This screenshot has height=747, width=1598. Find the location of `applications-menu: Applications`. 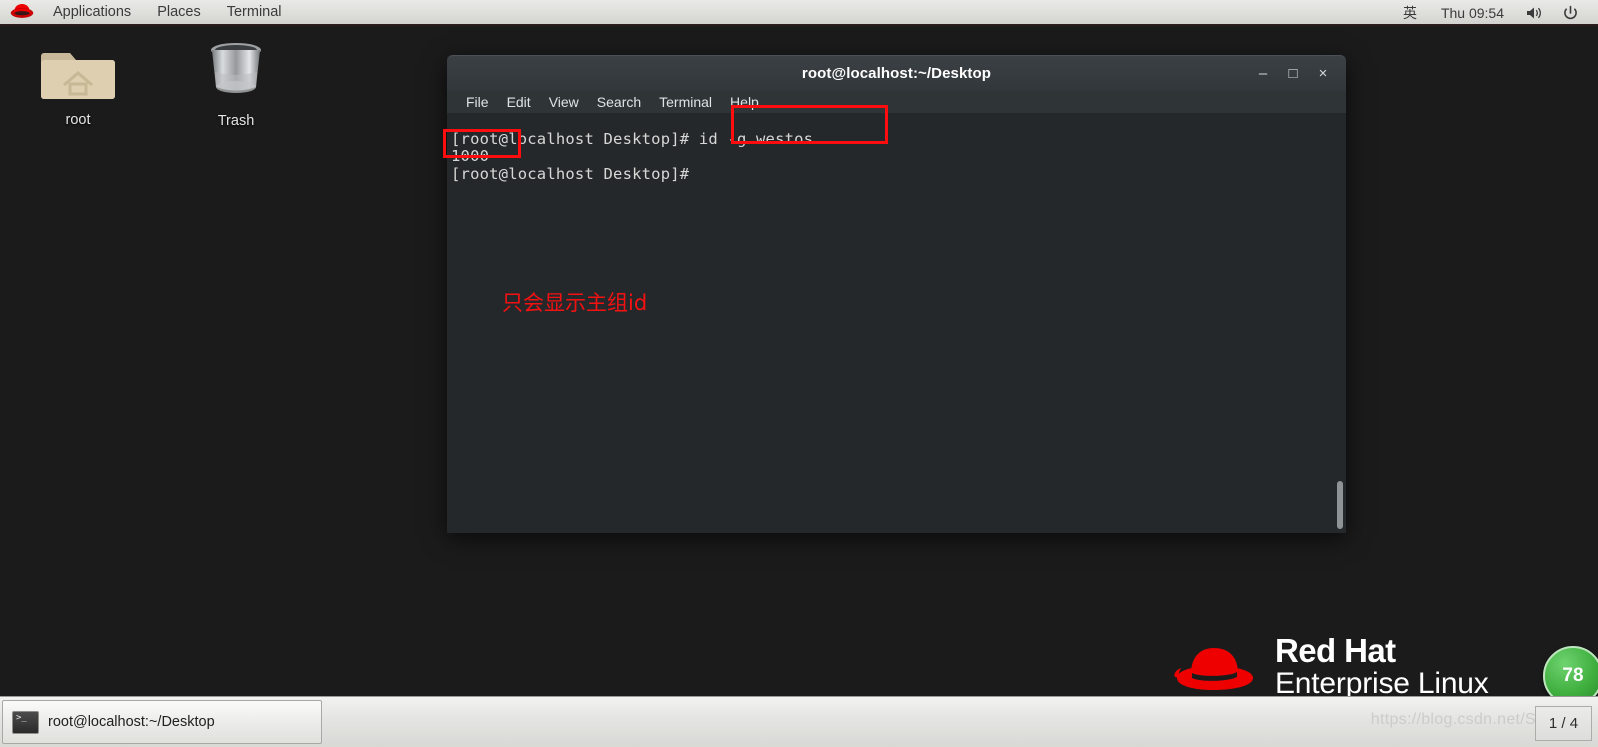

applications-menu: Applications is located at coordinates (92, 12).